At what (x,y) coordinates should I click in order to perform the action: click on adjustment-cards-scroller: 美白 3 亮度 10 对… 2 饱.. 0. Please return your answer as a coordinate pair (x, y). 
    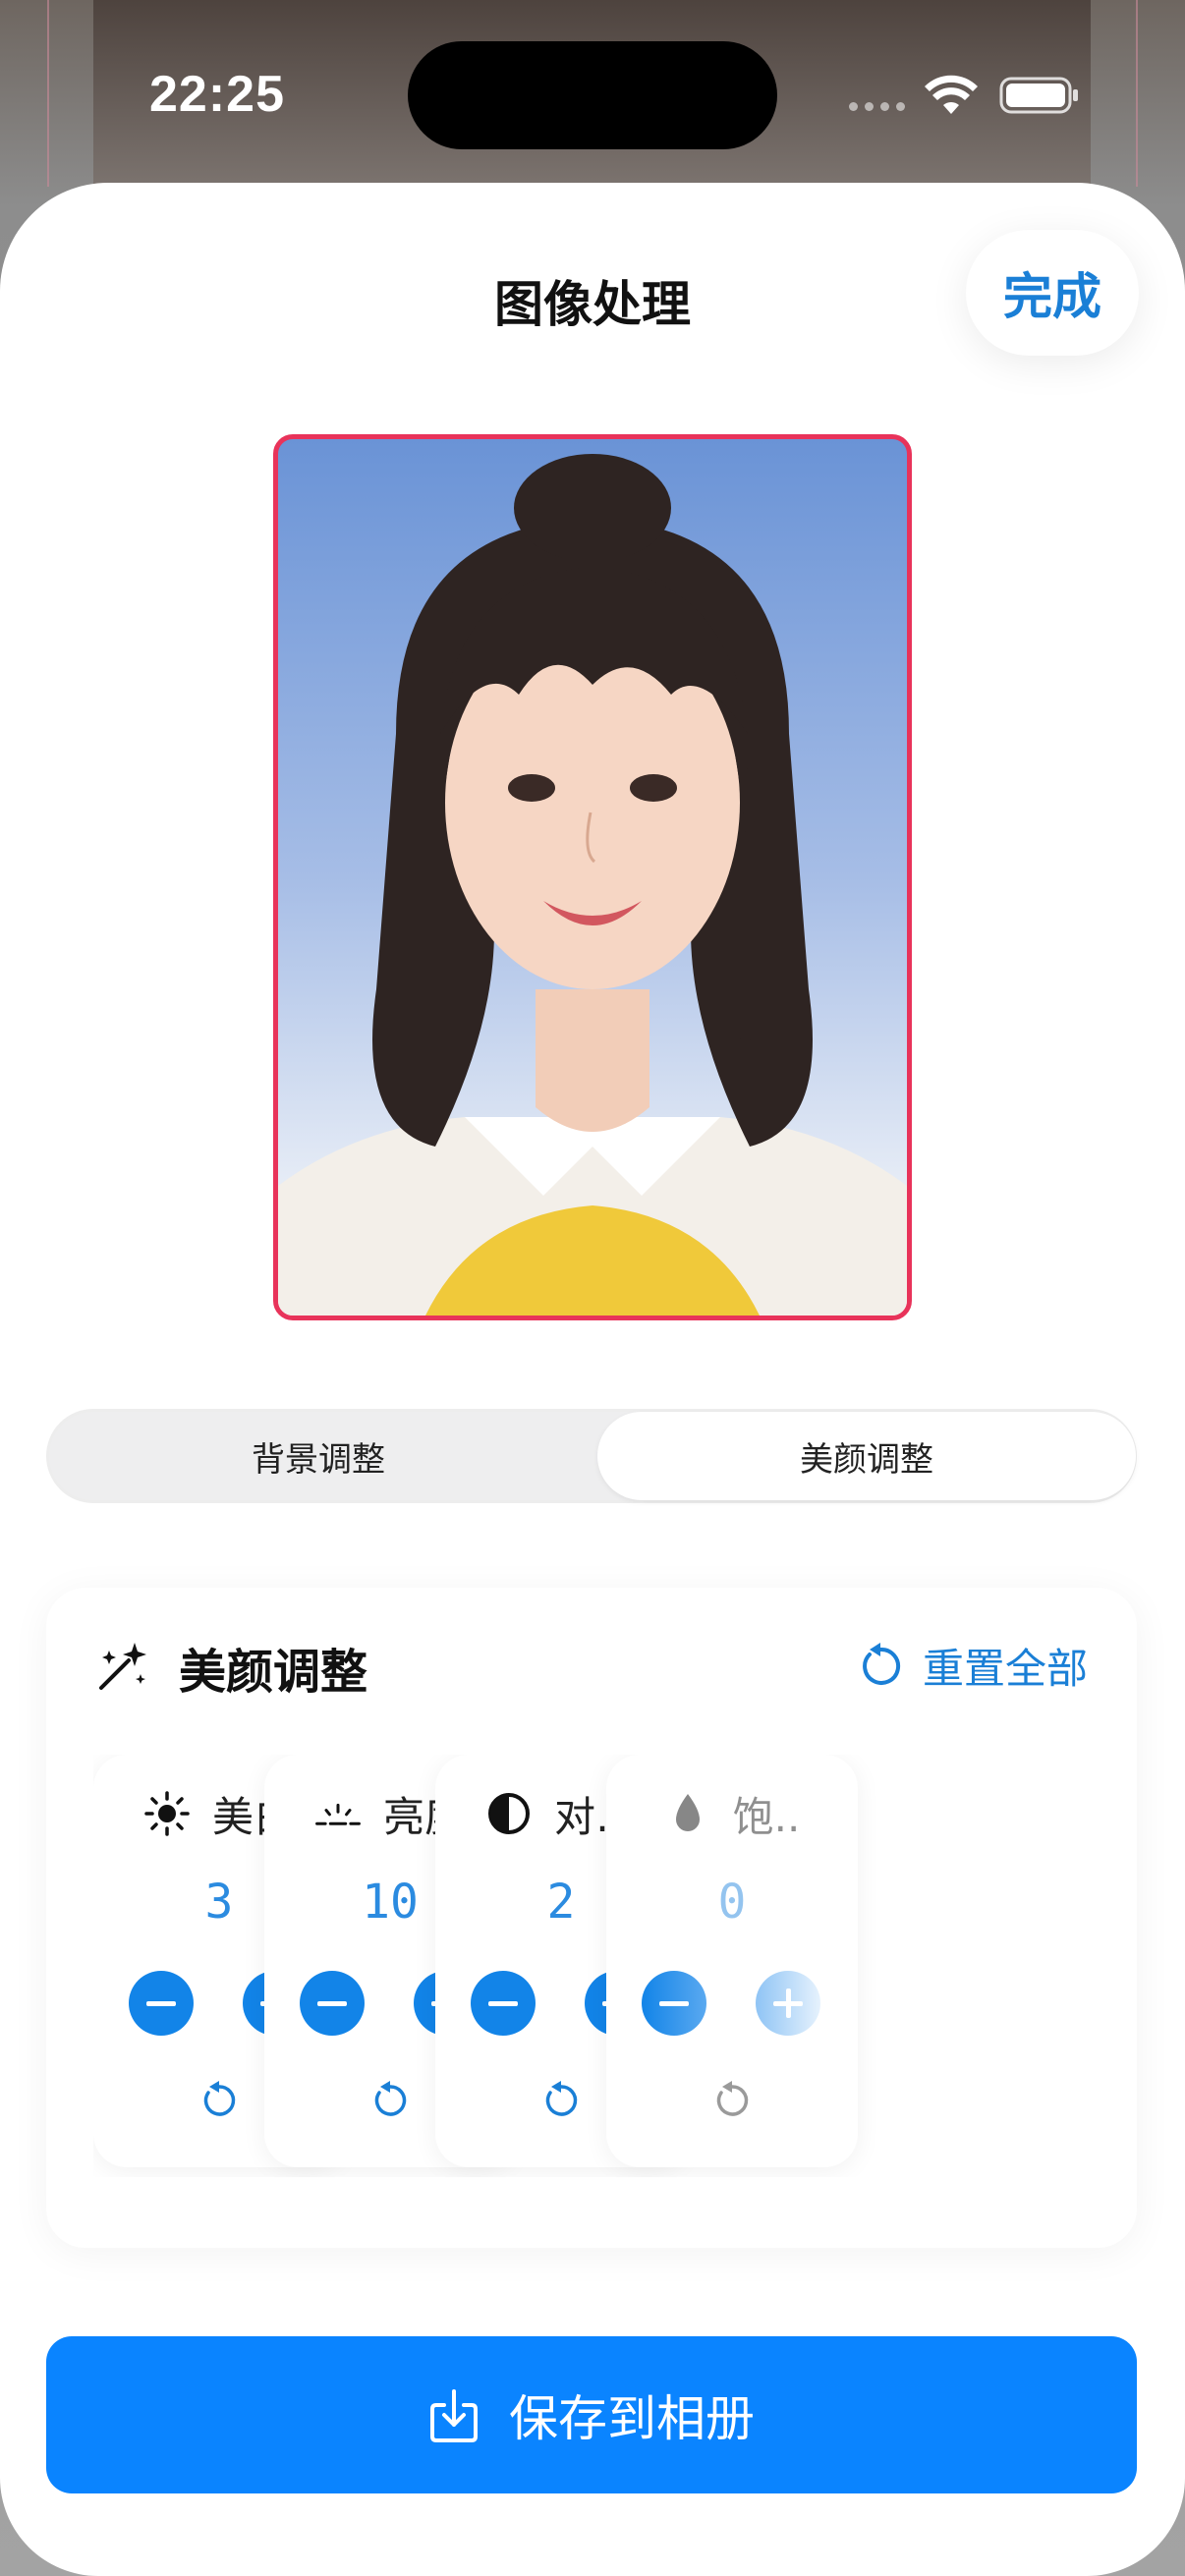
    Looking at the image, I should click on (615, 1966).